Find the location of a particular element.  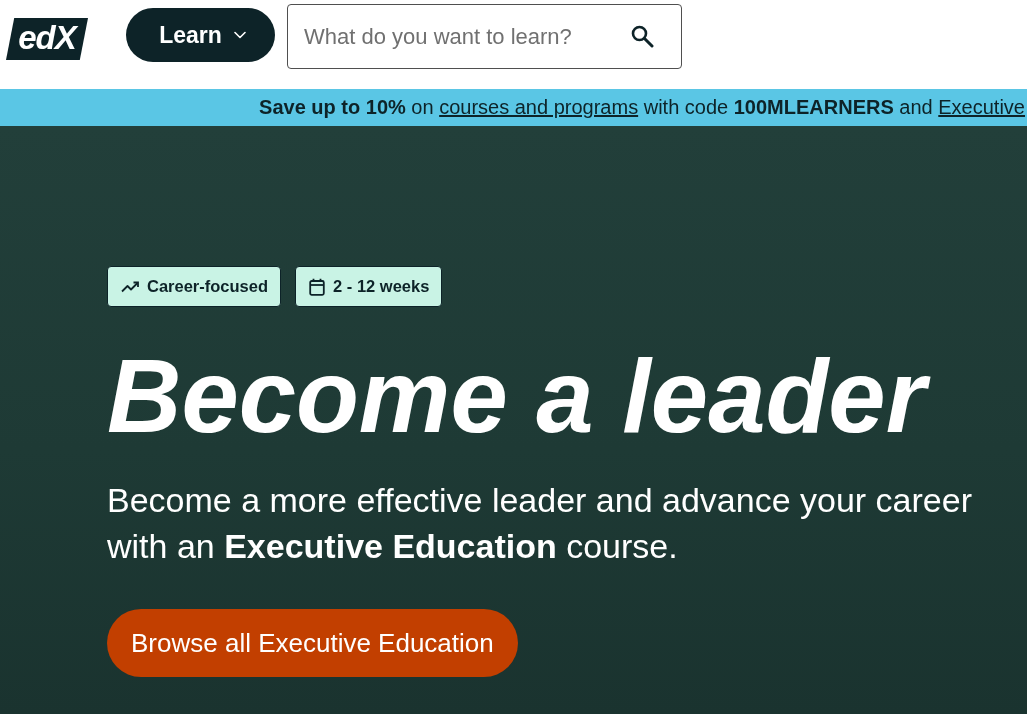

browse-button: Browse all Executive Education is located at coordinates (312, 643).